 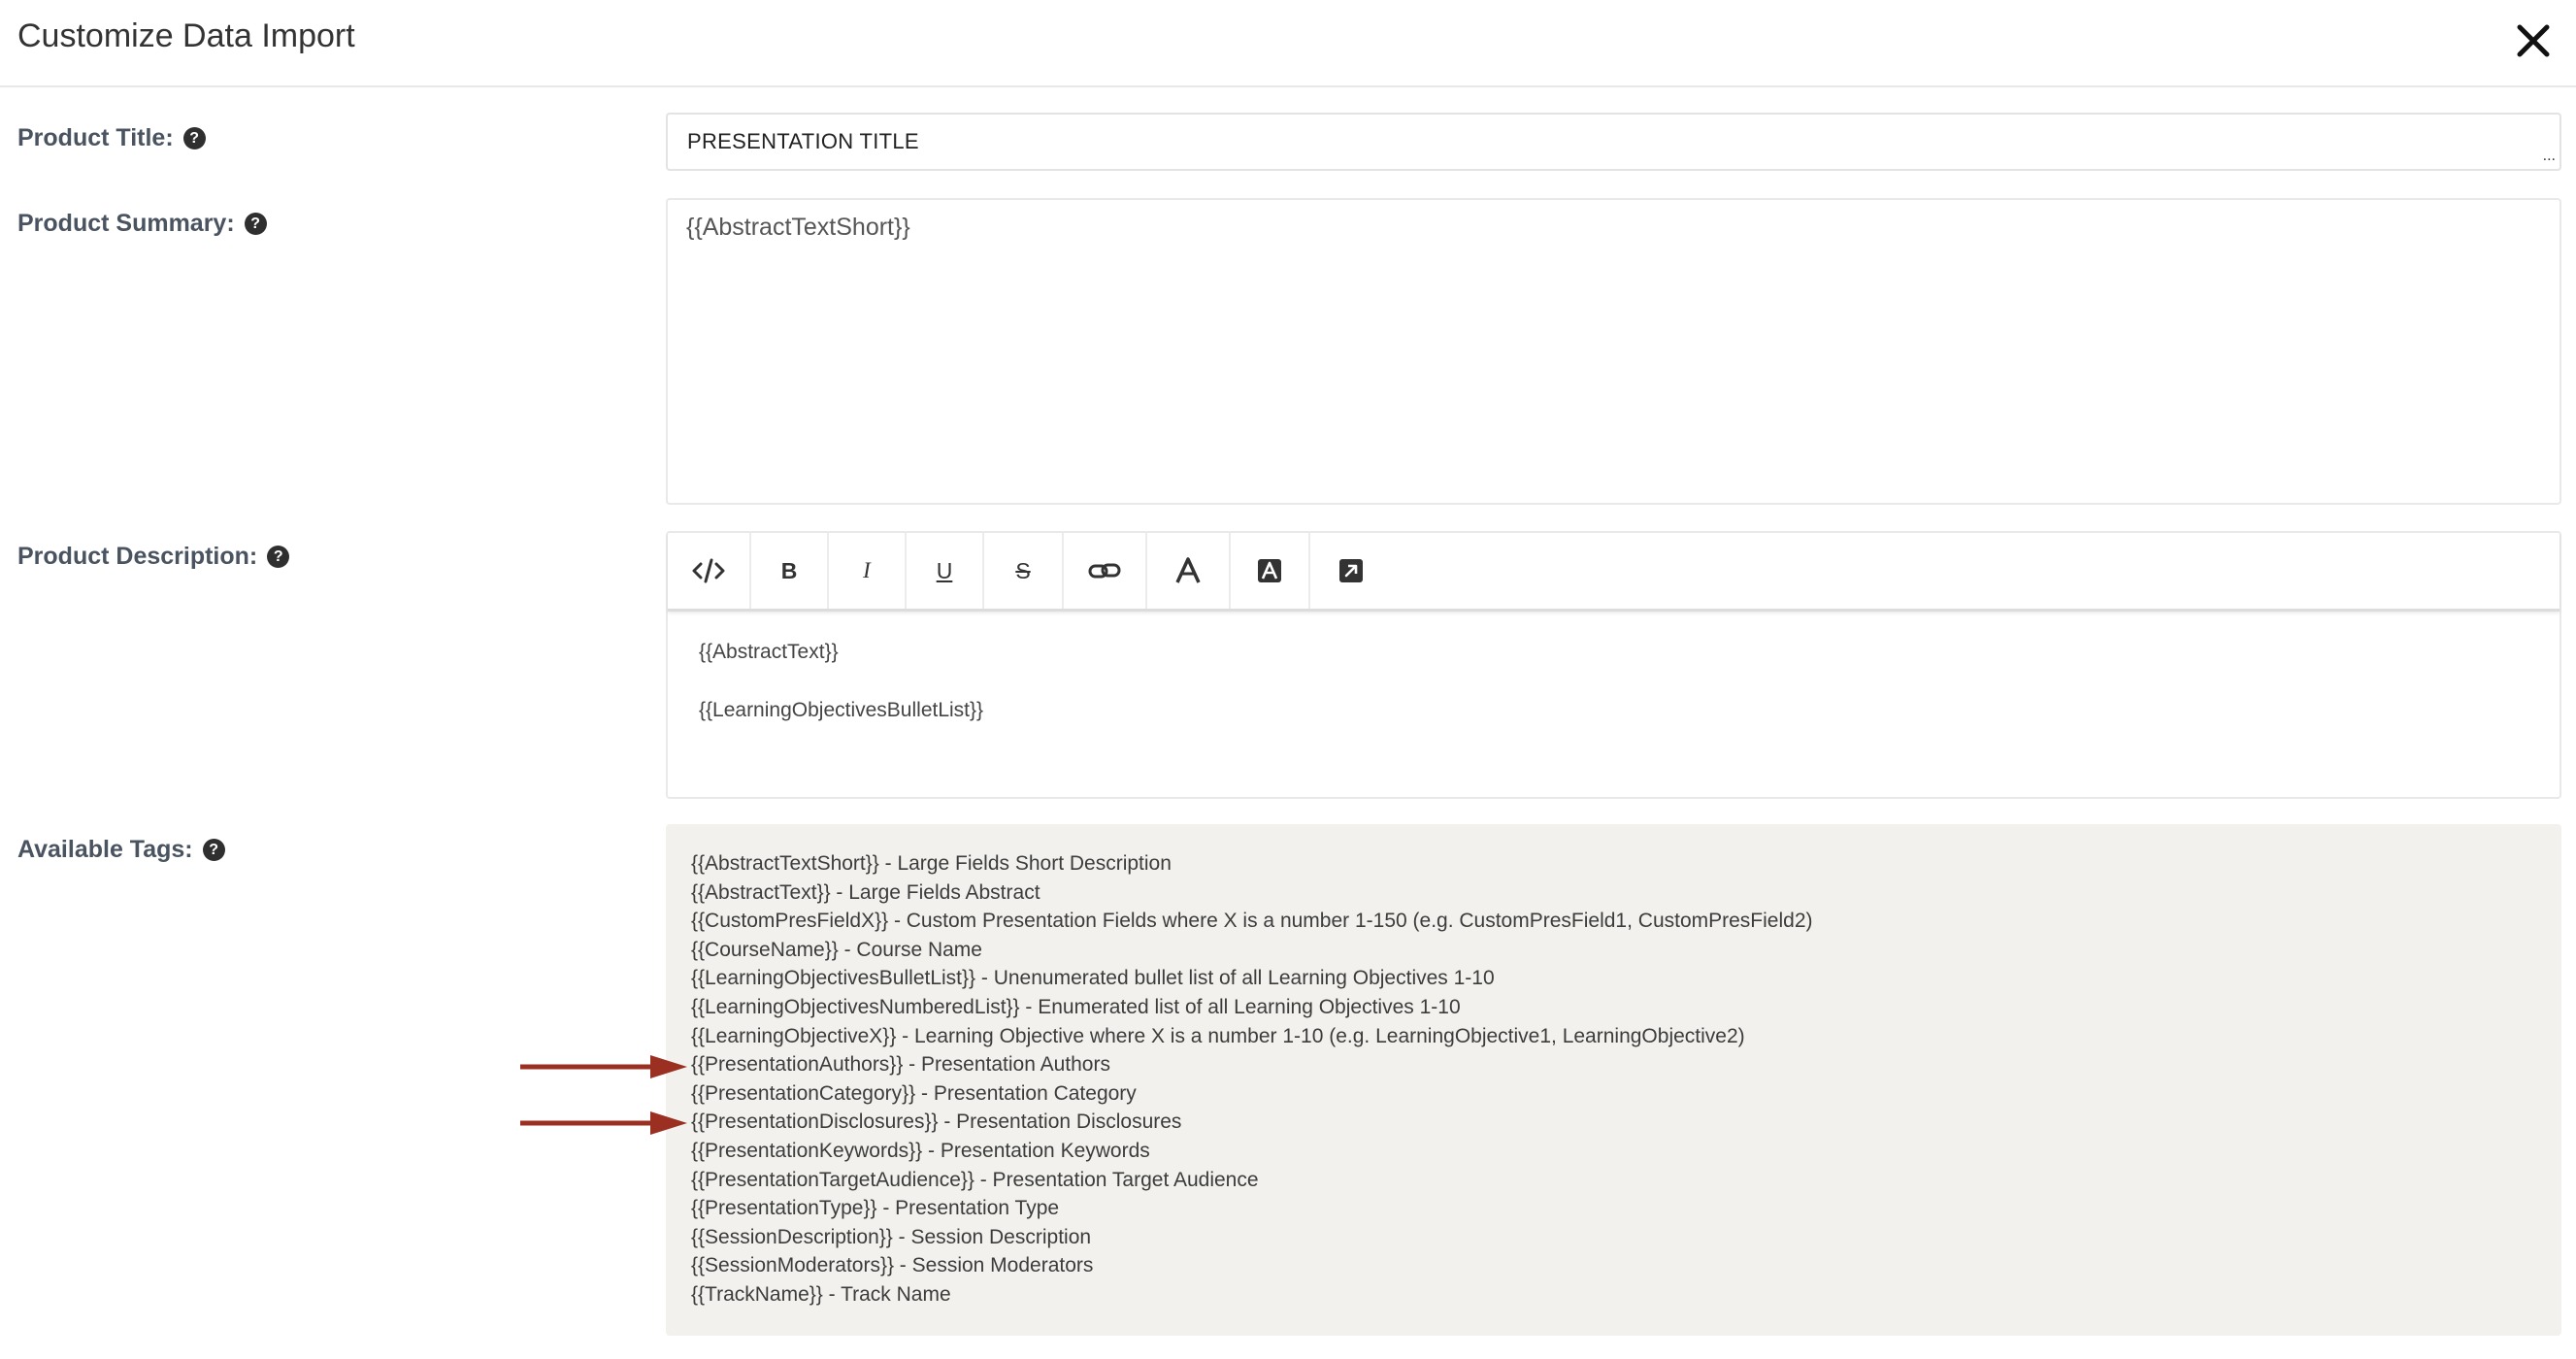 I want to click on strikethrough-button: S, so click(x=1024, y=571).